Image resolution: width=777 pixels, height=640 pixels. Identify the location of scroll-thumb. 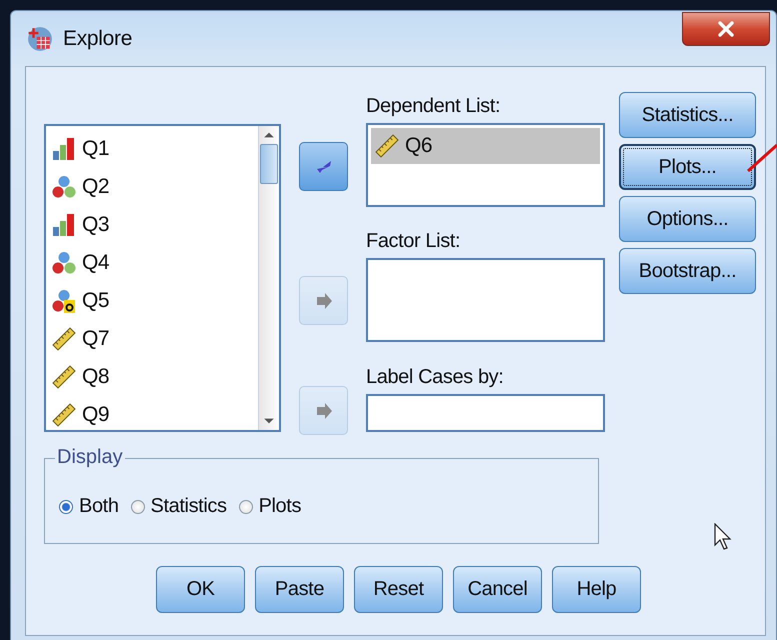
(269, 164).